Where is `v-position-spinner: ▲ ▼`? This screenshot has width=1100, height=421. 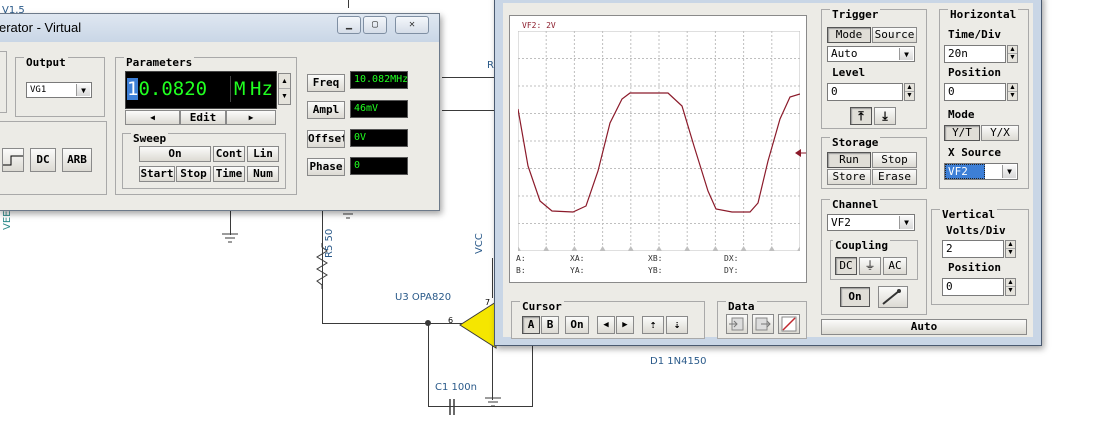
v-position-spinner: ▲ ▼ is located at coordinates (1010, 287).